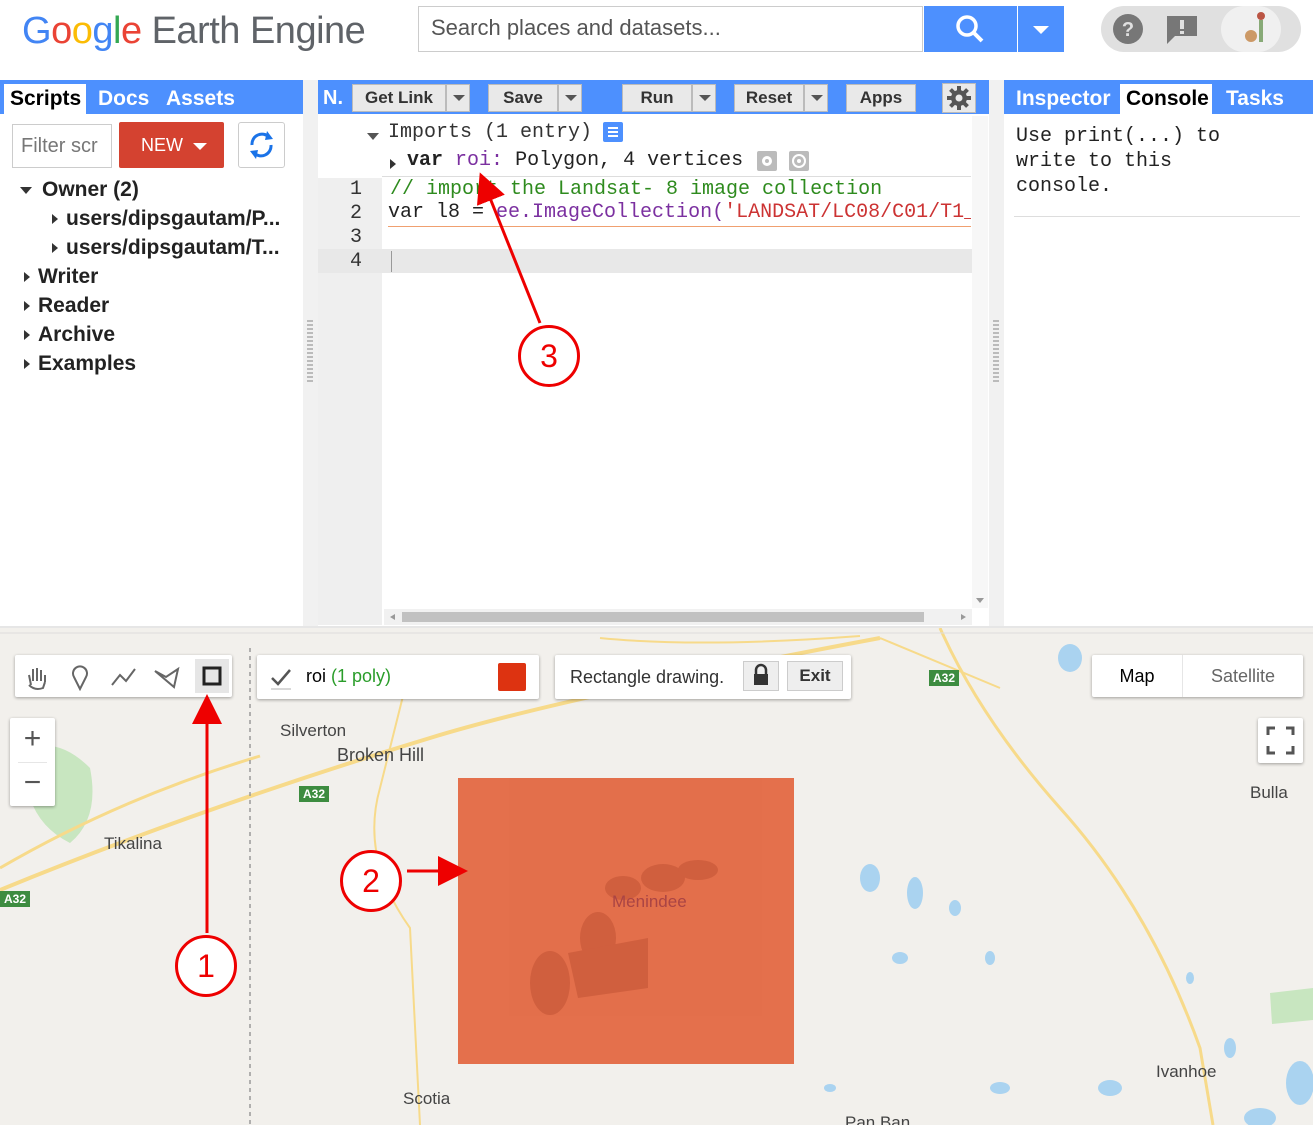 This screenshot has width=1313, height=1125. I want to click on save-button: Save, so click(523, 98).